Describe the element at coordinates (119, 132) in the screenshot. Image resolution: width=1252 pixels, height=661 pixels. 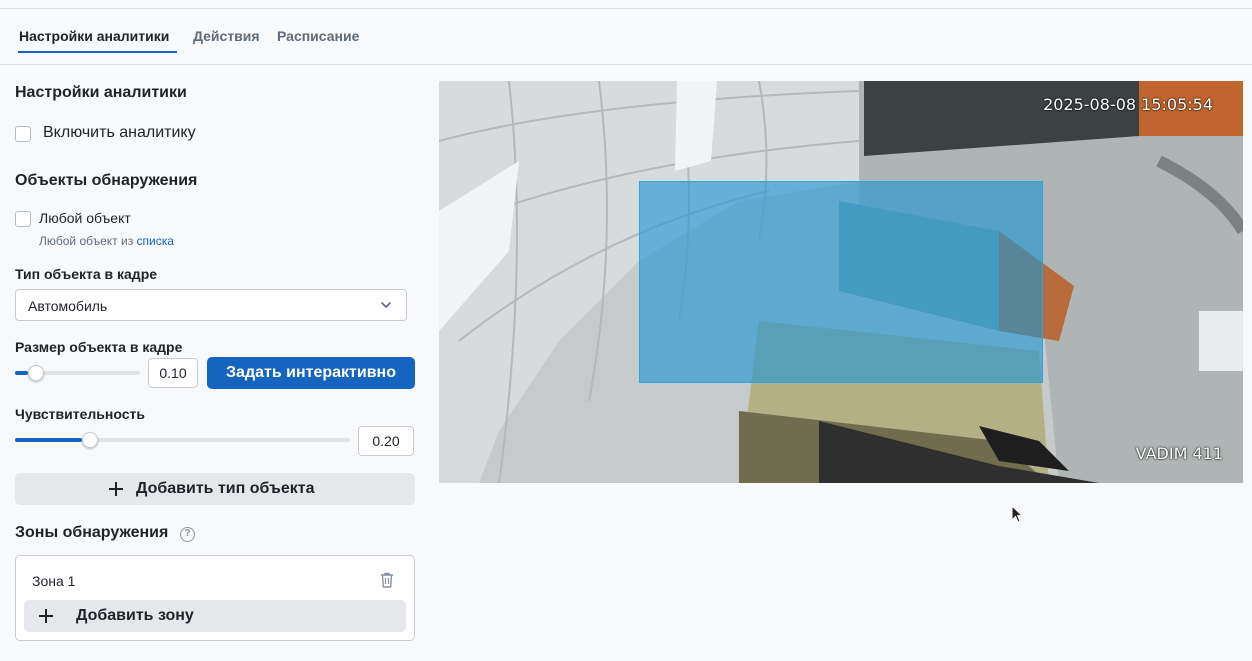
I see `enable-analytics-label: Включить аналитику` at that location.